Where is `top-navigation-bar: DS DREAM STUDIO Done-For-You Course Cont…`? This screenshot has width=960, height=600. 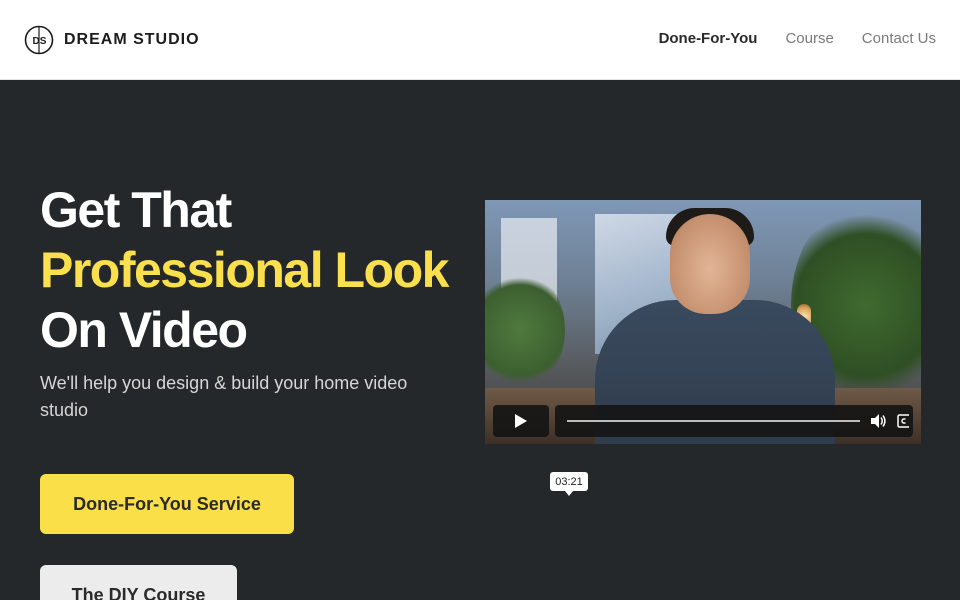
top-navigation-bar: DS DREAM STUDIO Done-For-You Course Cont… is located at coordinates (480, 40).